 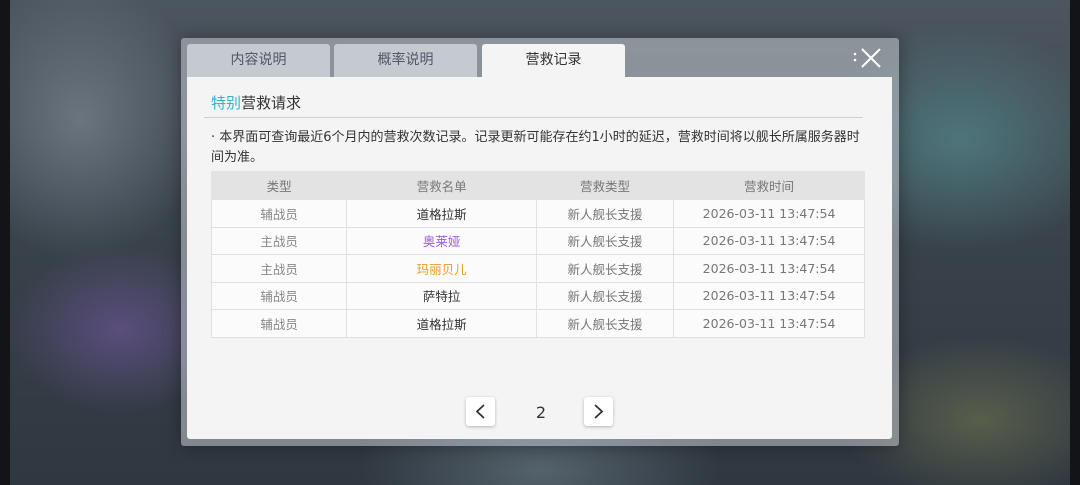 I want to click on table-row: 主战员 玛丽贝儿 新人舰长支援 2026-03-11 13:47:54, so click(x=537, y=268).